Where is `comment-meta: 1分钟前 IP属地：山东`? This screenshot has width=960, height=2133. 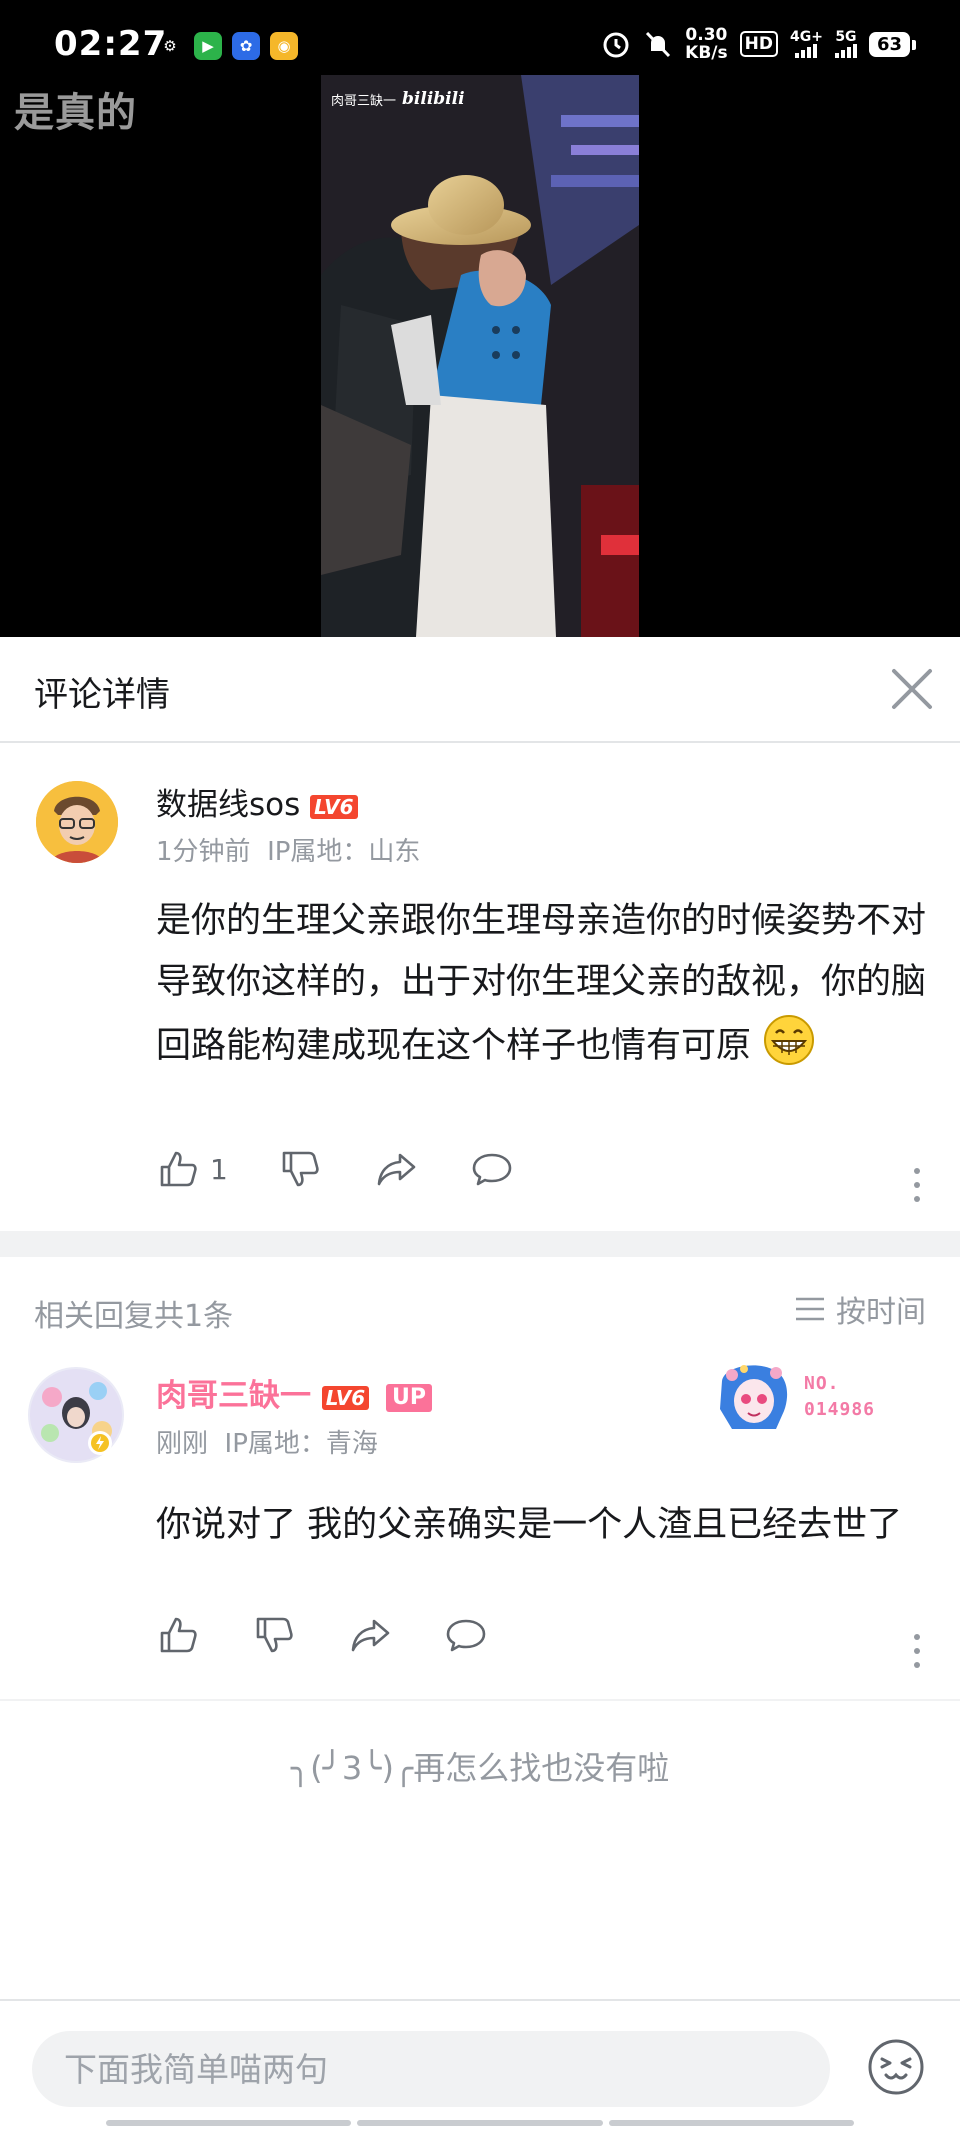
comment-meta: 1分钟前 IP属地：山东 is located at coordinates (288, 849).